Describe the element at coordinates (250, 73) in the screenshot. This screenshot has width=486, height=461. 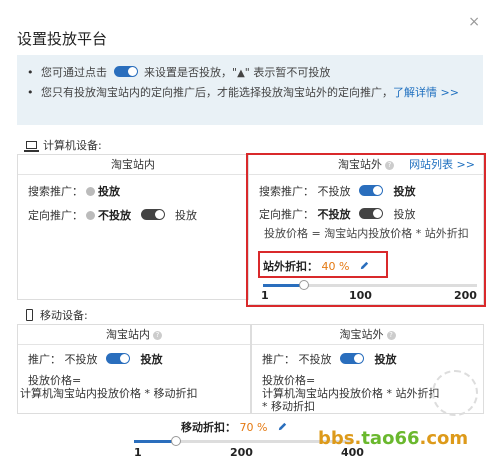
I see `notice-line-1: • 您可通过点击 来设置是否投放，"▲" 表示暂不可投放` at that location.